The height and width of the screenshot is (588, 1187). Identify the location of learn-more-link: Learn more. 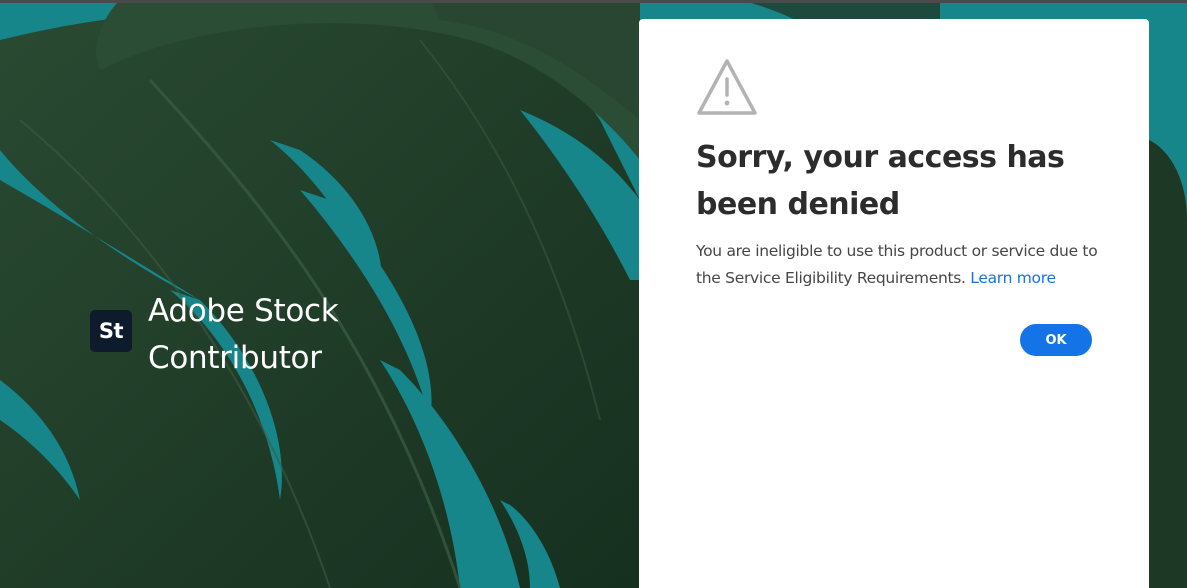
(1013, 278).